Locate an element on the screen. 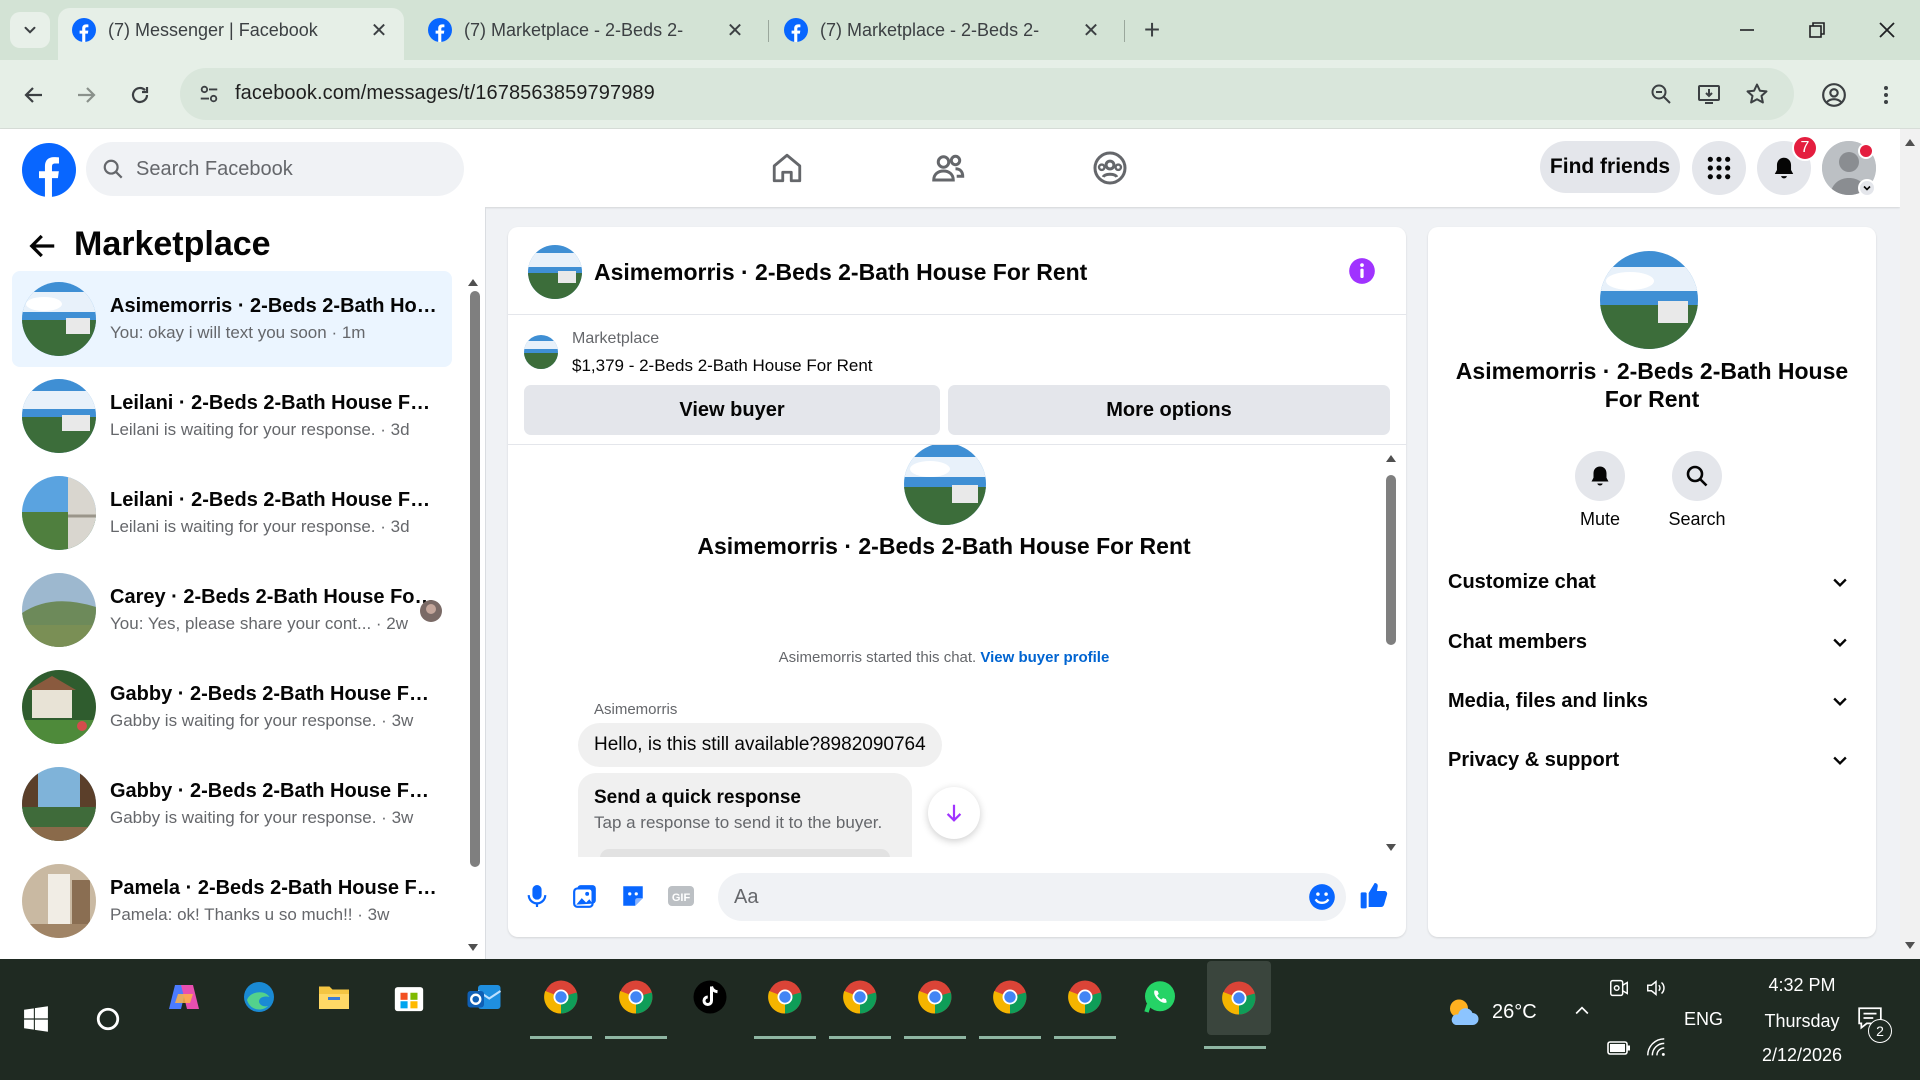  customize-chat-section: Customize chat is located at coordinates (1652, 582).